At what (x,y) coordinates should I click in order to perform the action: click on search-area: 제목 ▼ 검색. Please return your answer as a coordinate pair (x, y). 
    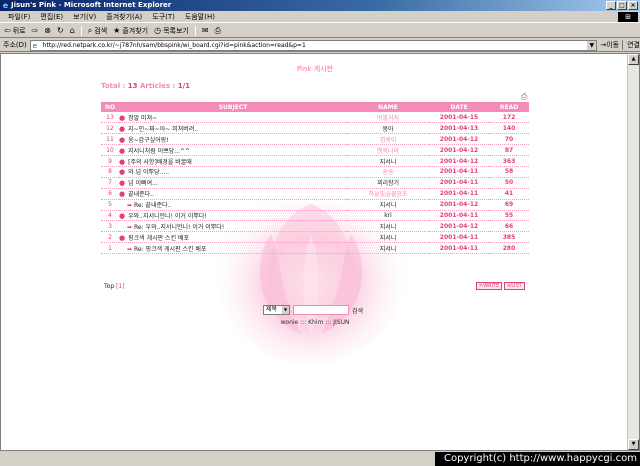
    Looking at the image, I should click on (313, 310).